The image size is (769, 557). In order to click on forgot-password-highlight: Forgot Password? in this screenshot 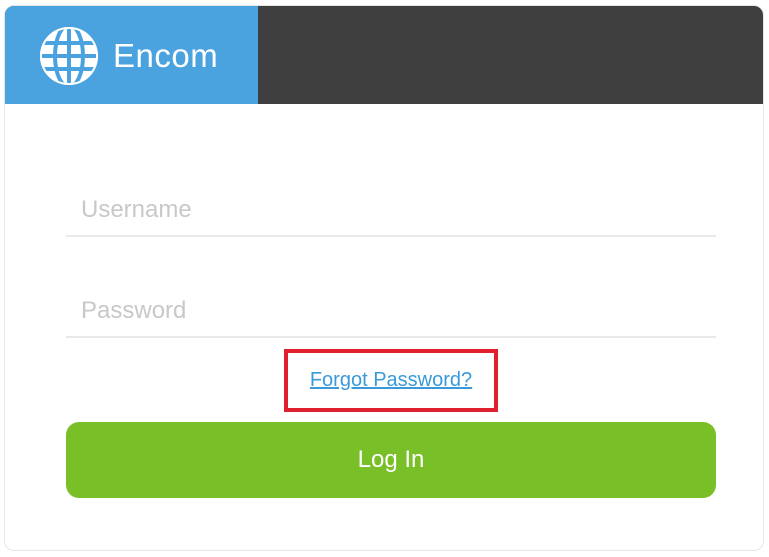, I will do `click(391, 380)`.